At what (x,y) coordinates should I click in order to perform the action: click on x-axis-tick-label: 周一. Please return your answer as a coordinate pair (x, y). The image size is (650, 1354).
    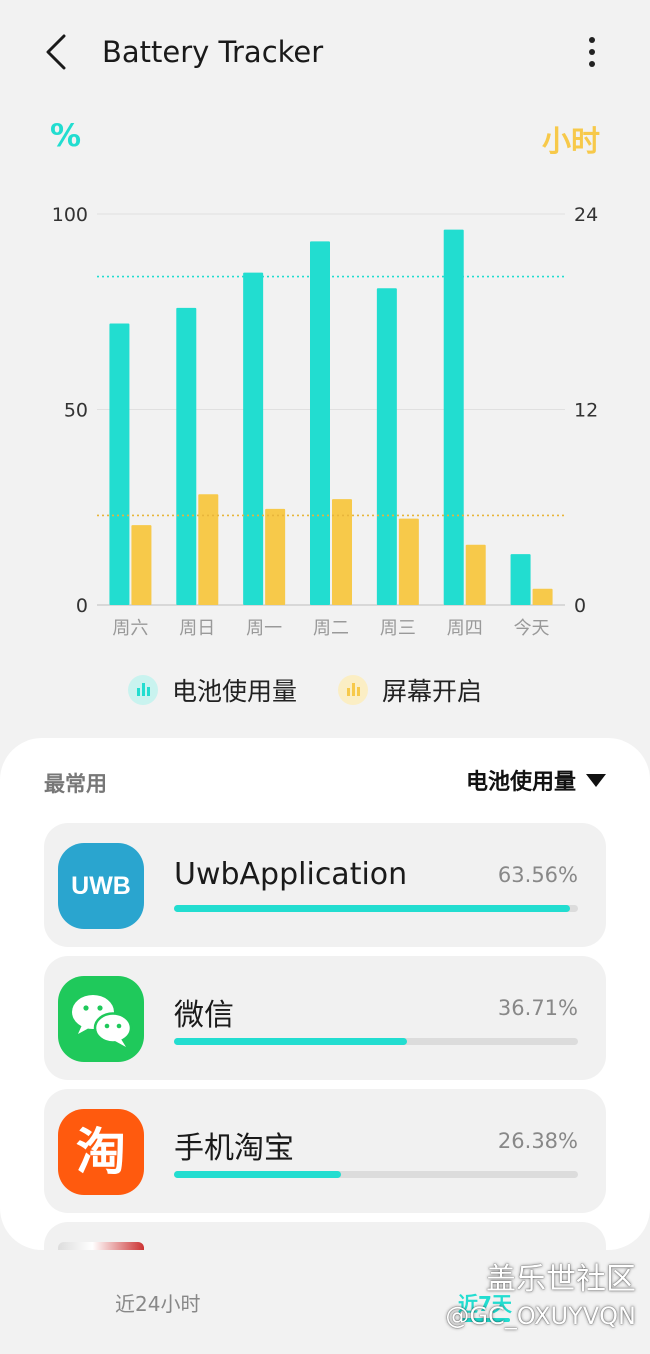
    Looking at the image, I should click on (264, 628).